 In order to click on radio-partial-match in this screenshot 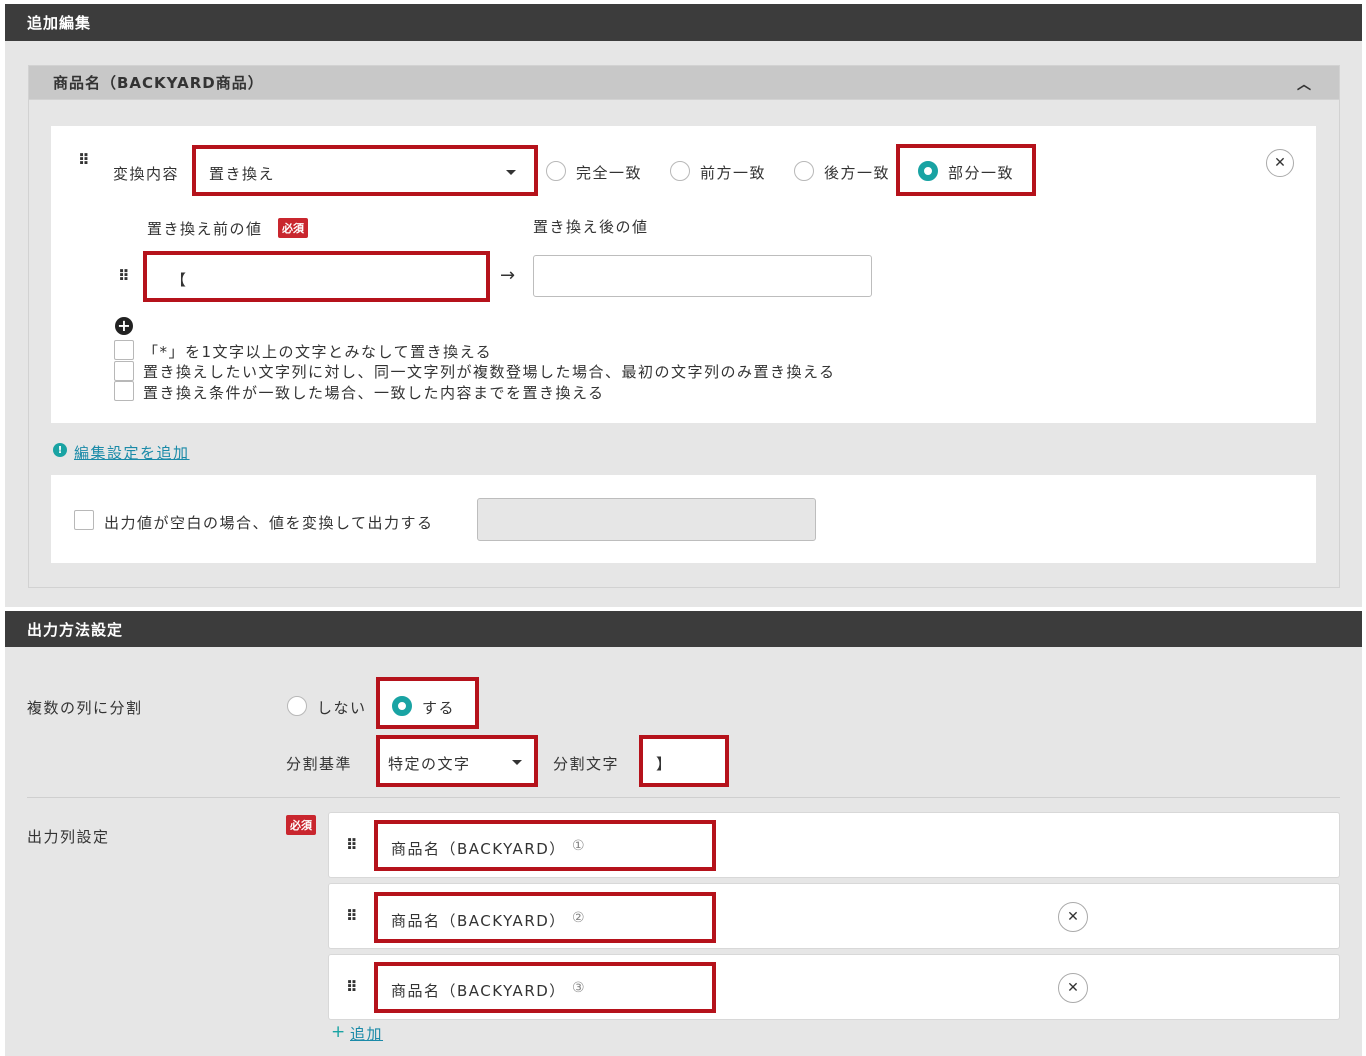, I will do `click(928, 171)`.